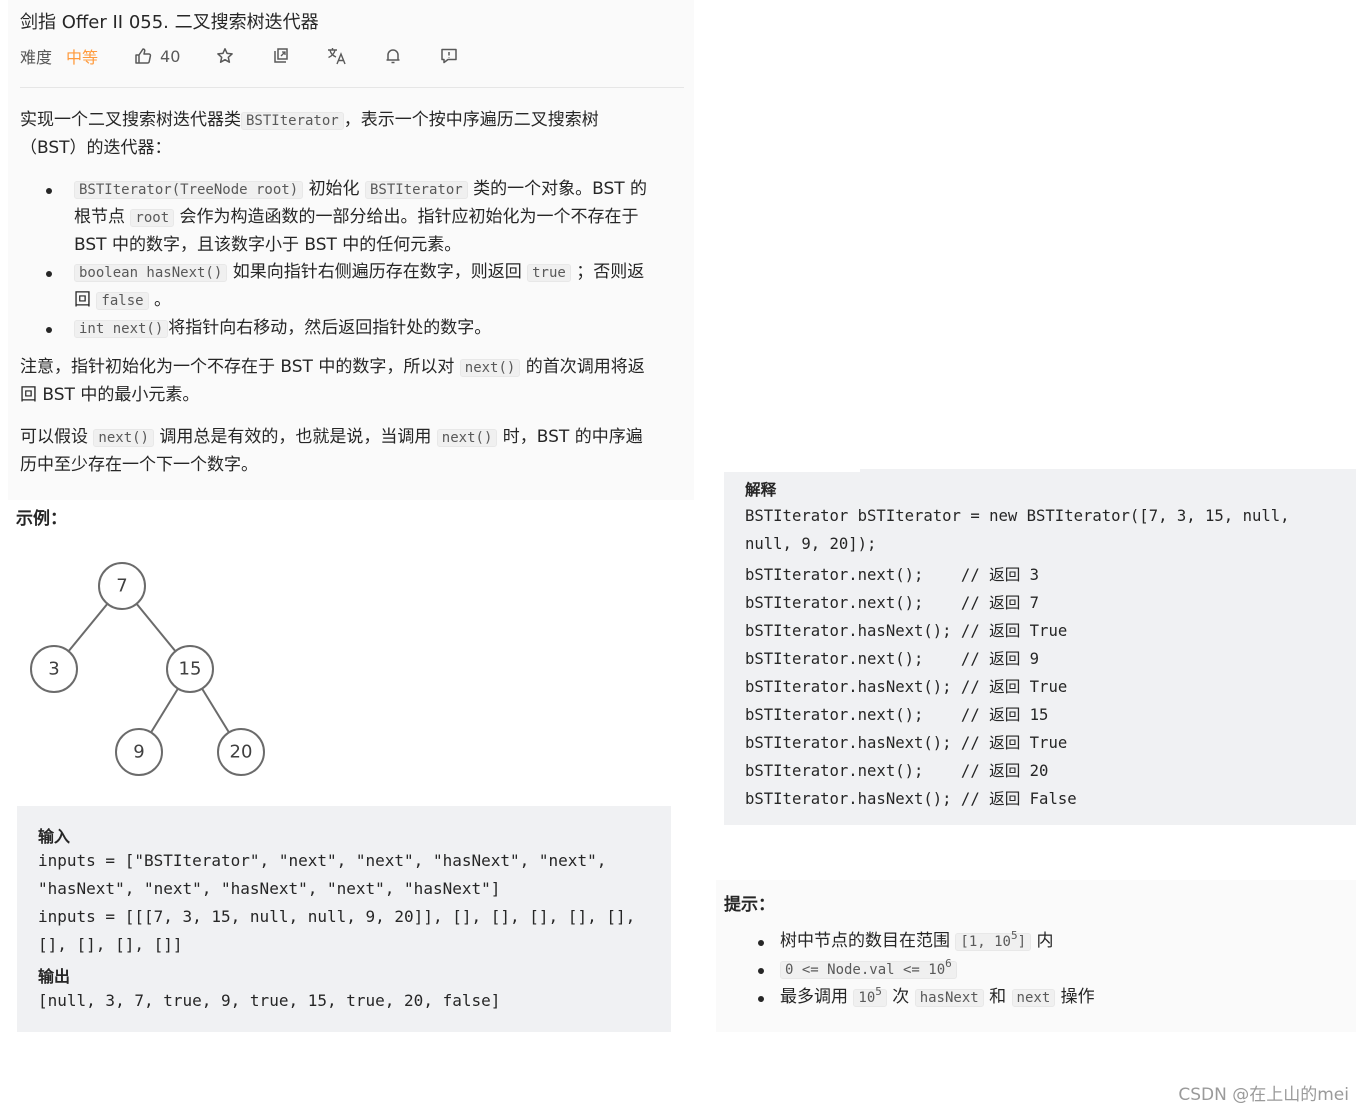 The image size is (1363, 1113). Describe the element at coordinates (240, 56) in the screenshot. I see `problem-meta-row: 难度 中等 40` at that location.